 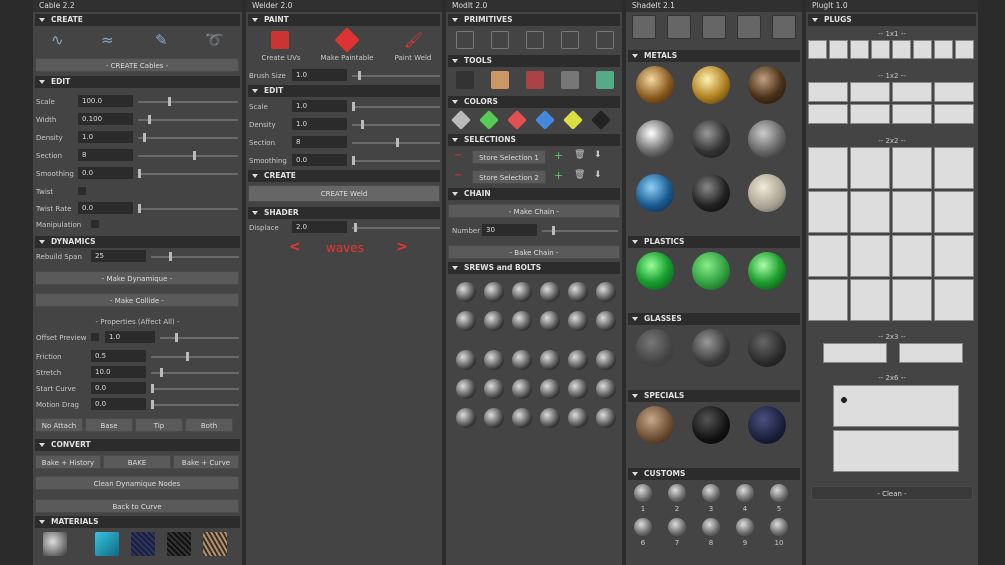 I want to click on welder-field-value-3: 0.0, so click(x=319, y=160).